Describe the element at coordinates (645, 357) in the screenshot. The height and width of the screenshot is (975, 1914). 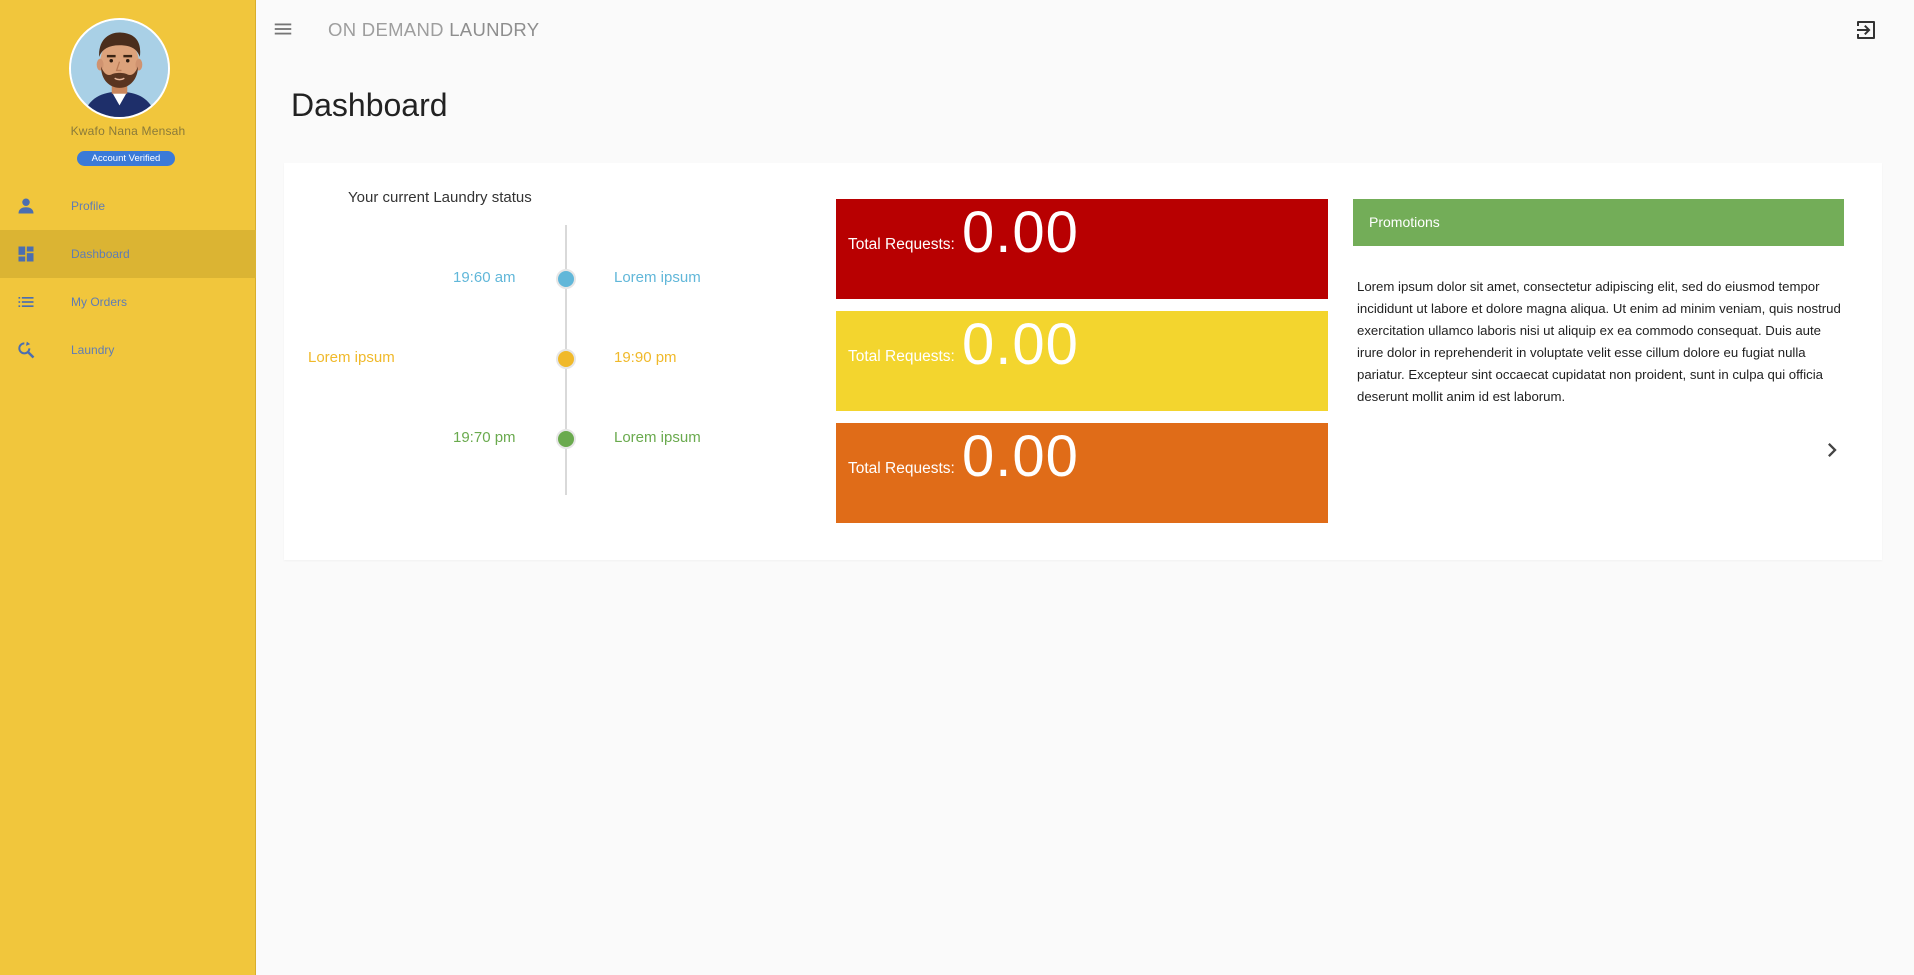
I see `timeline-time: 19:90 pm` at that location.